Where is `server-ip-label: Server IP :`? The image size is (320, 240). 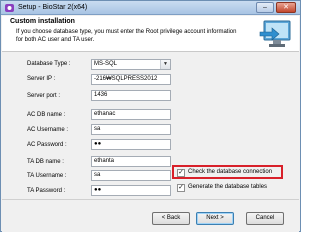
server-ip-label: Server IP : is located at coordinates (41, 79).